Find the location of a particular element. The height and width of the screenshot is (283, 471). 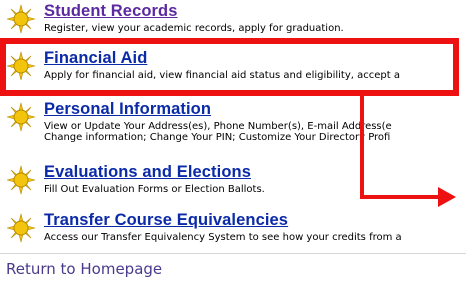

transfer-course-equivalencies-link: Transfer Course Equivalencies is located at coordinates (166, 220).